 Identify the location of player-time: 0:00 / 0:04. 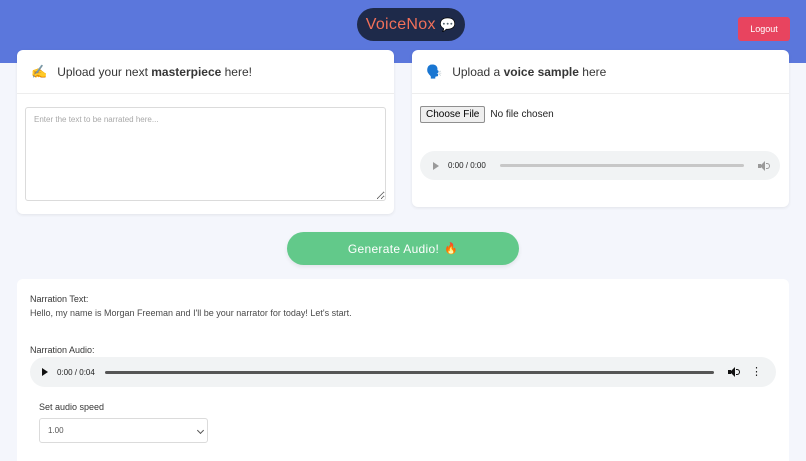
(76, 372).